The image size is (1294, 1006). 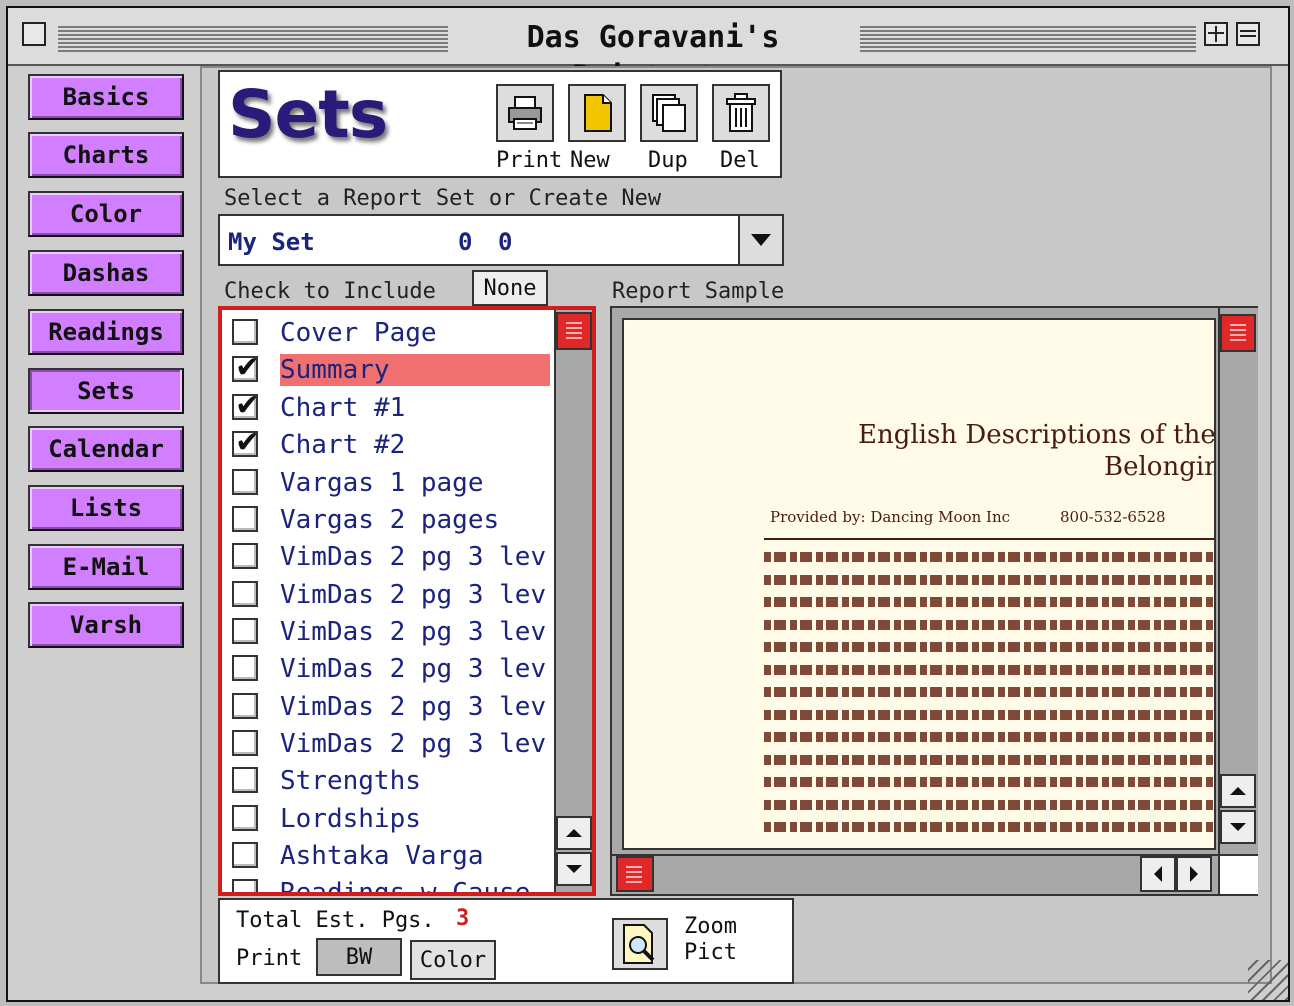 I want to click on sidebar-item-label: Sets, so click(x=106, y=391).